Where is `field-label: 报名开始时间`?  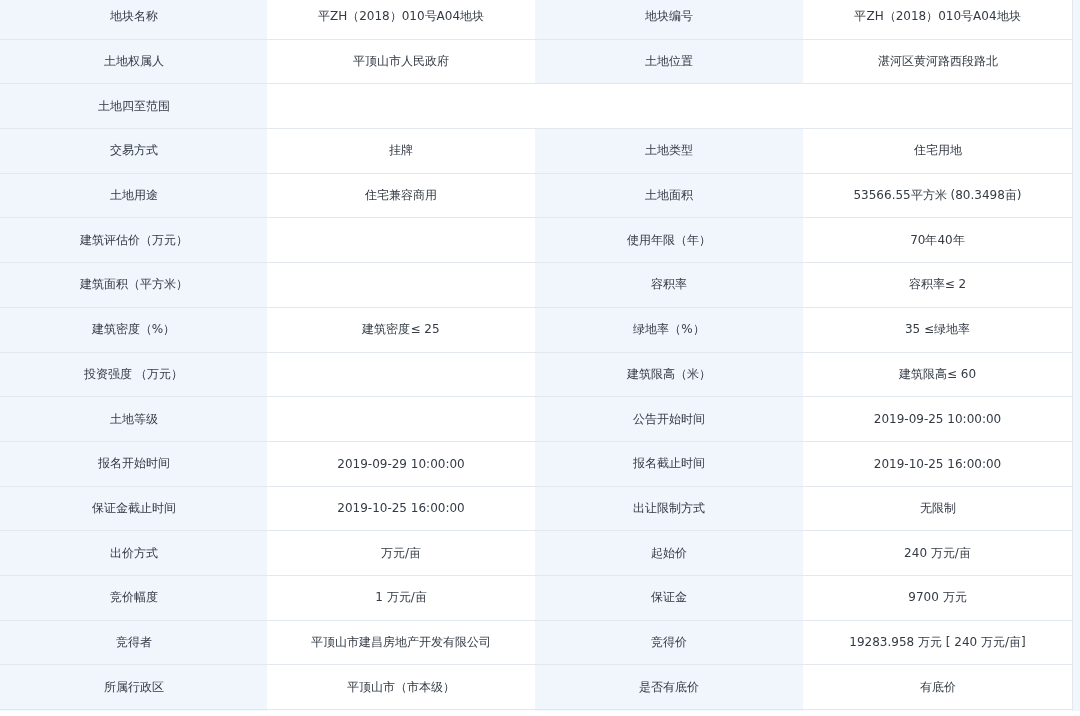 field-label: 报名开始时间 is located at coordinates (133, 464).